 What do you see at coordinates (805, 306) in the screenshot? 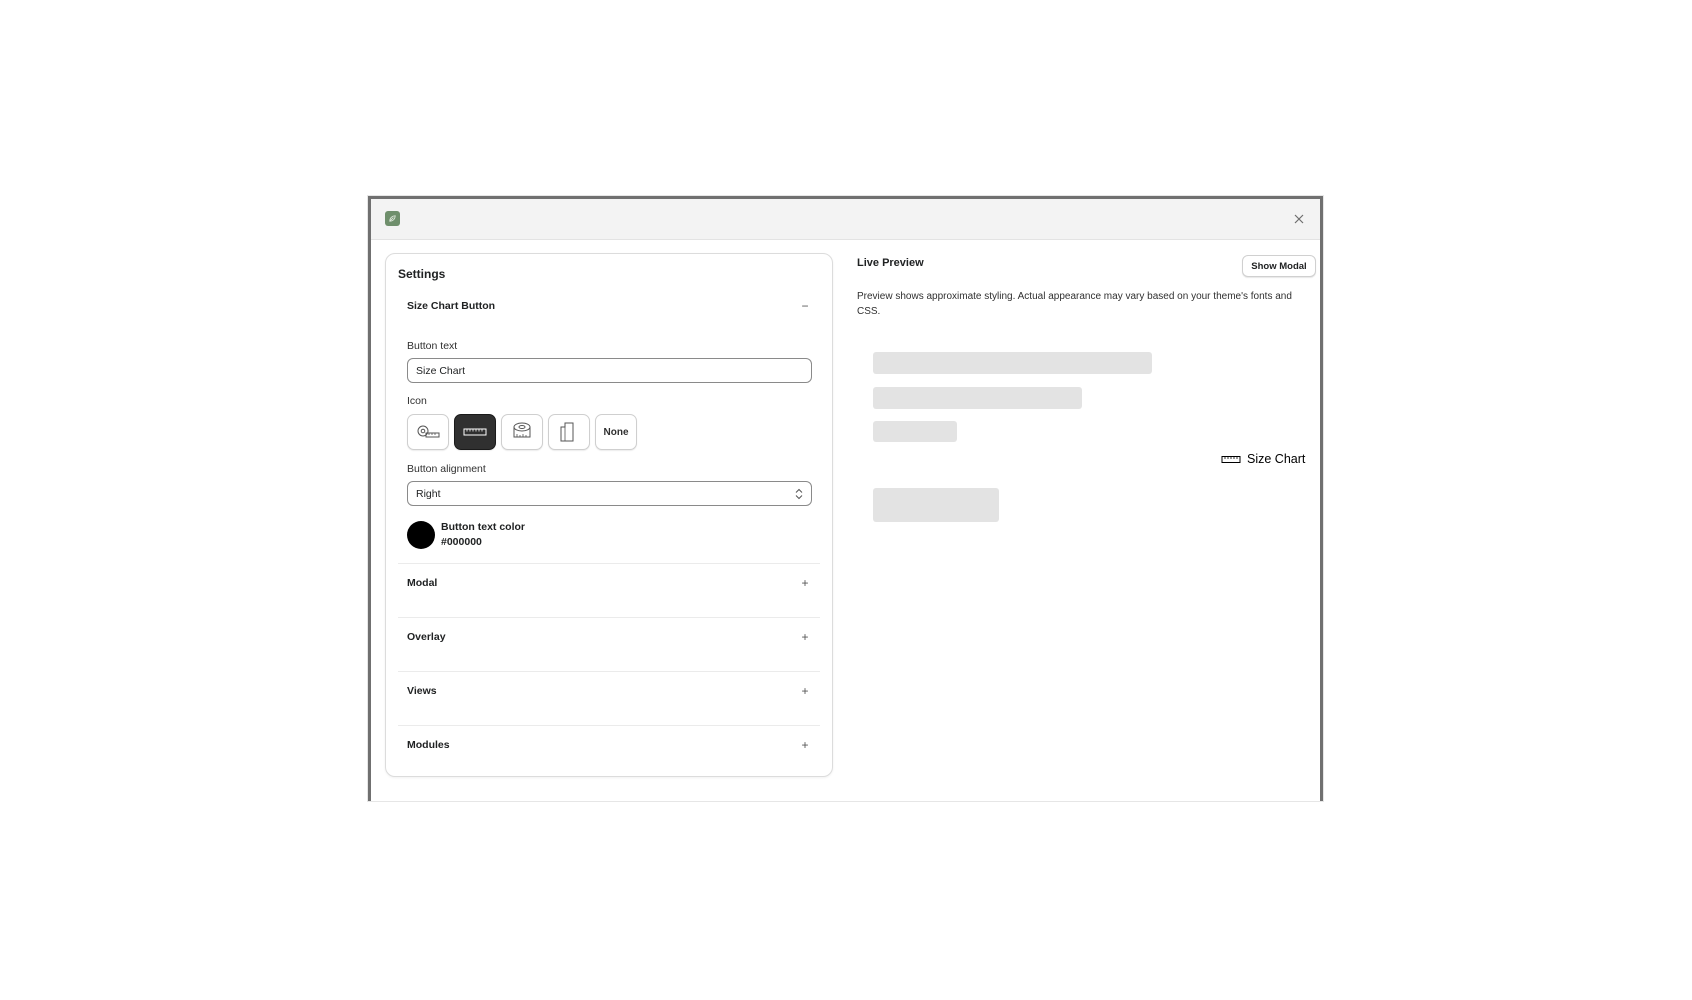
I see `collapse-icon: −` at bounding box center [805, 306].